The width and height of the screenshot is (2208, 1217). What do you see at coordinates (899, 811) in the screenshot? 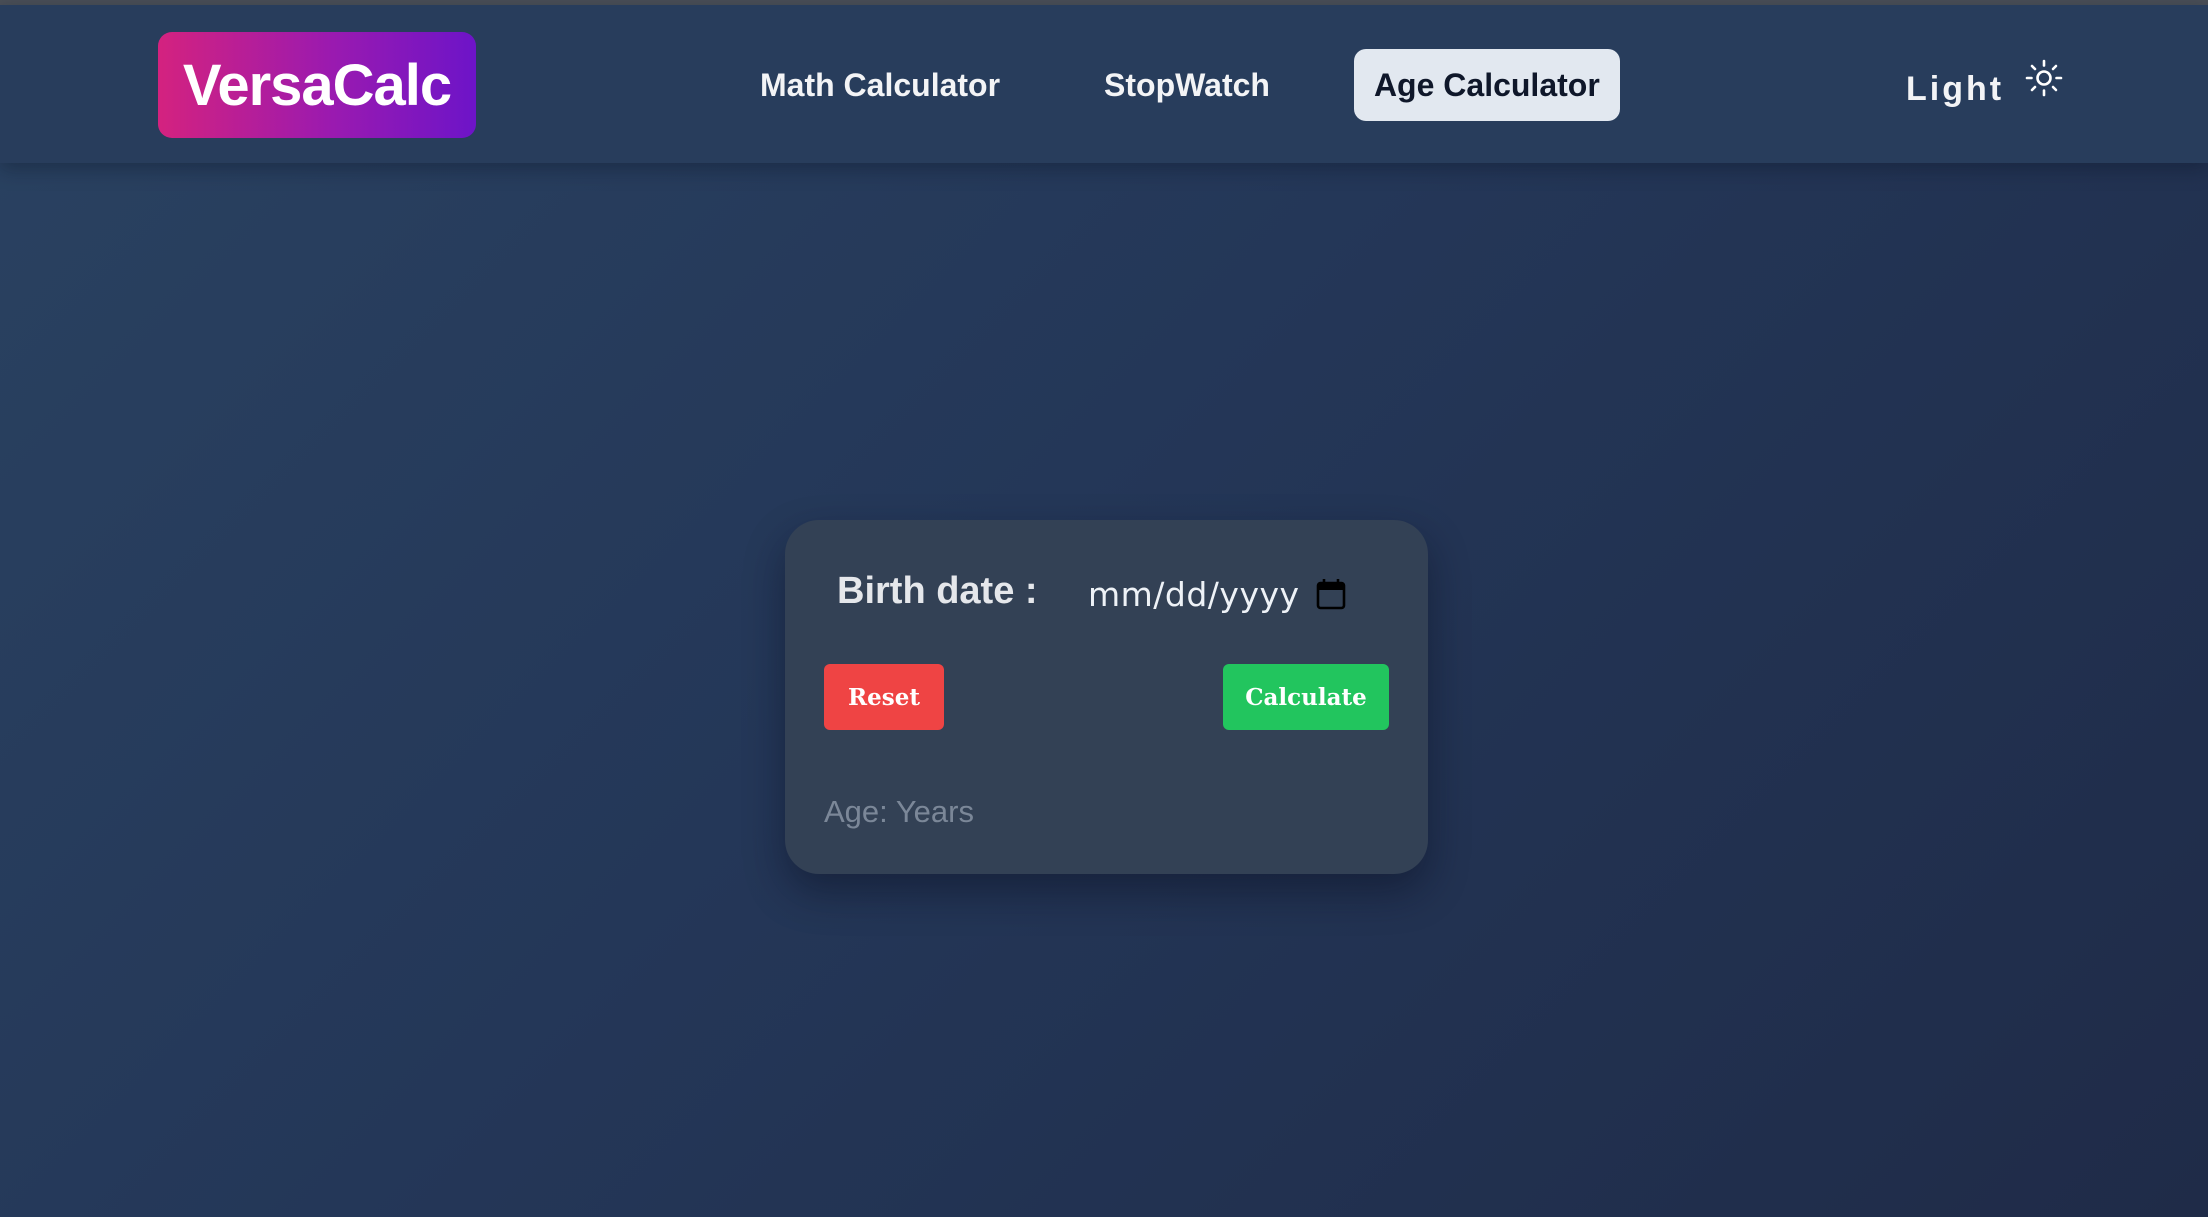
I see `age-result: Age: Years` at bounding box center [899, 811].